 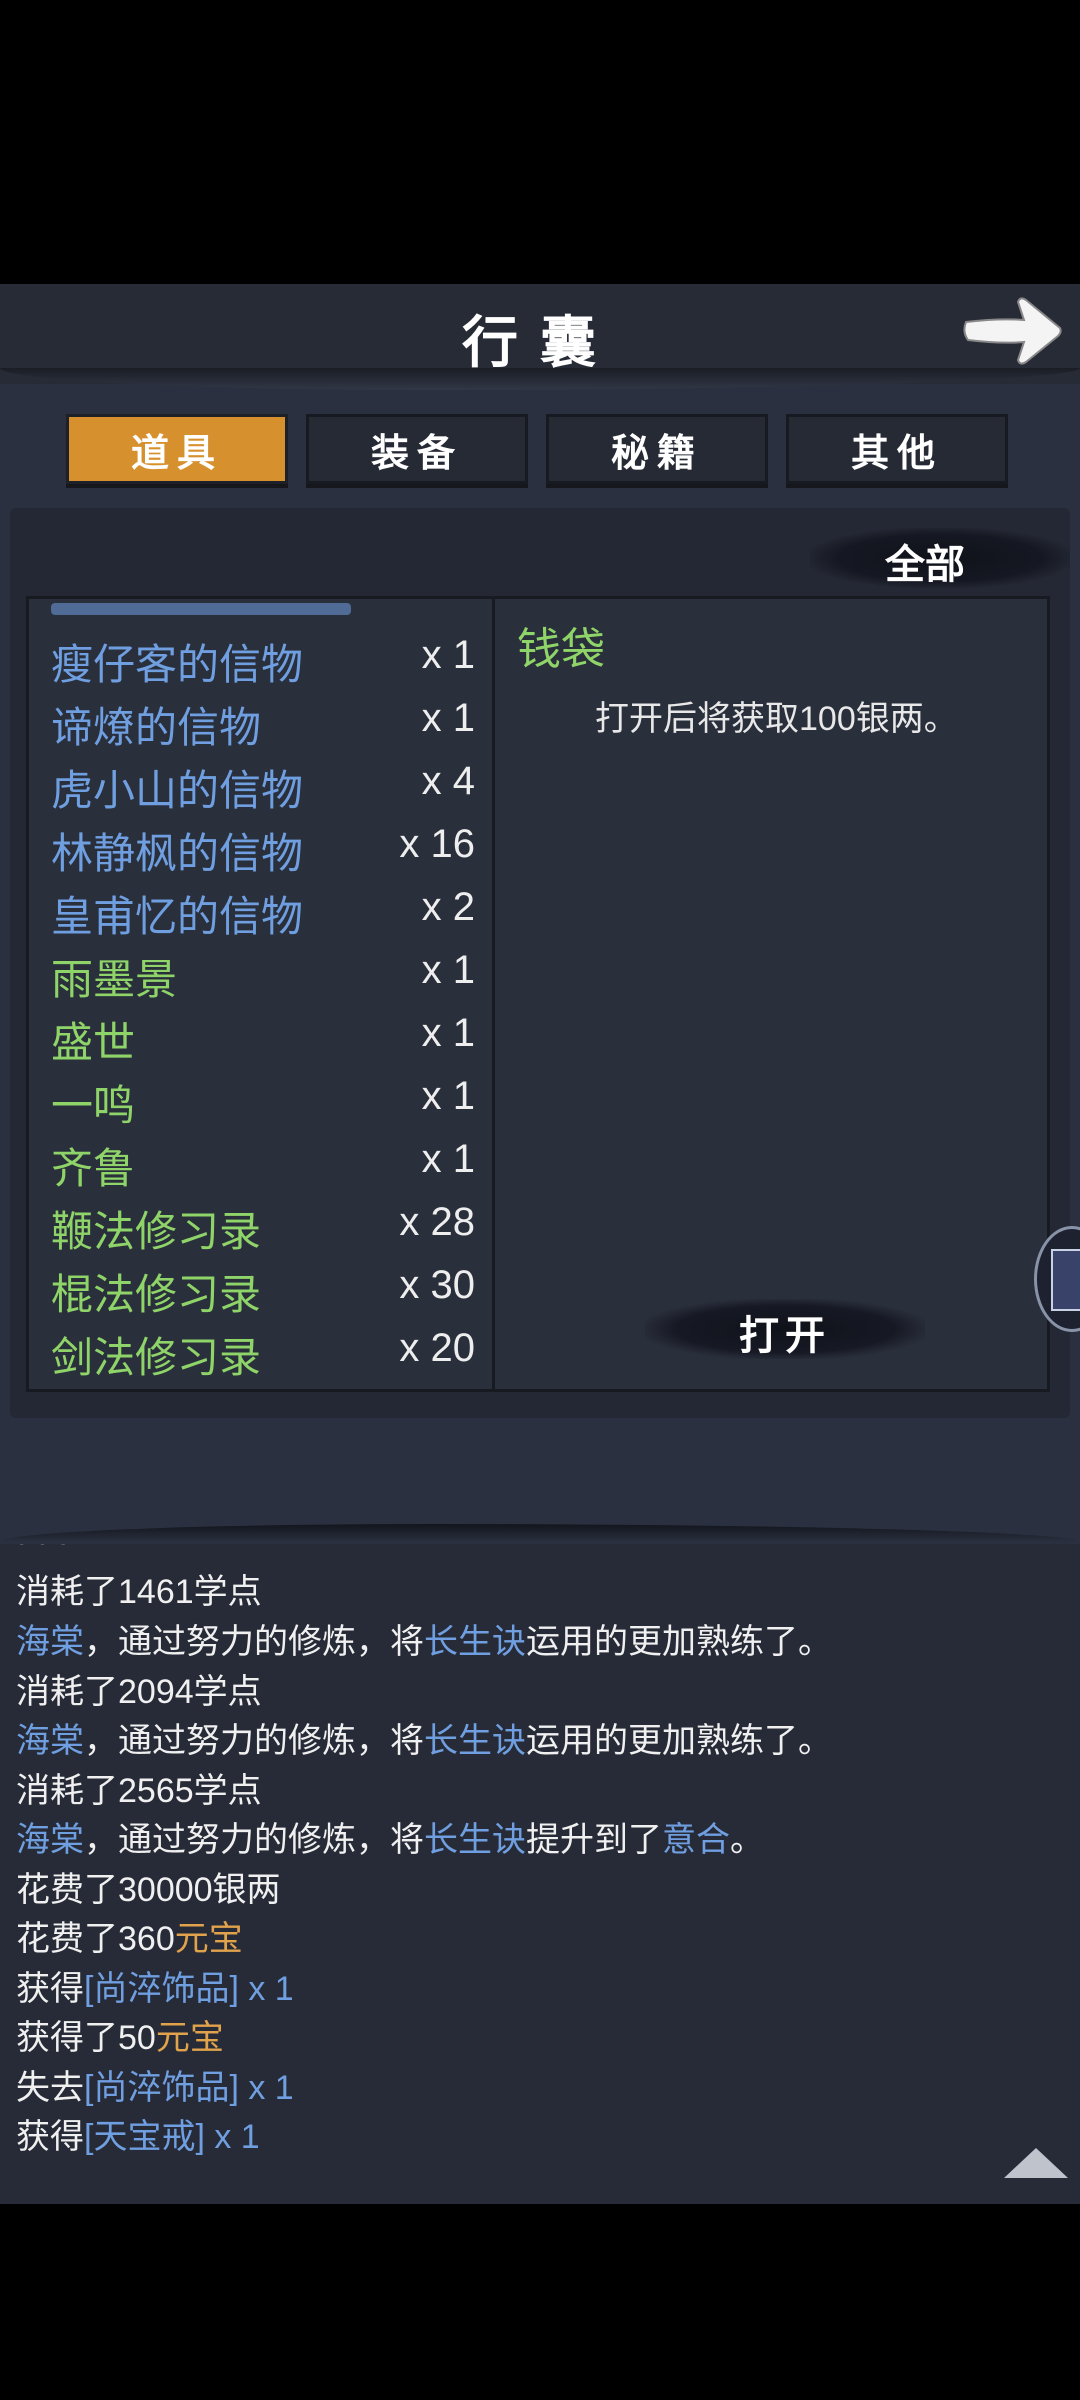 What do you see at coordinates (177, 449) in the screenshot?
I see `tab-items: 道具` at bounding box center [177, 449].